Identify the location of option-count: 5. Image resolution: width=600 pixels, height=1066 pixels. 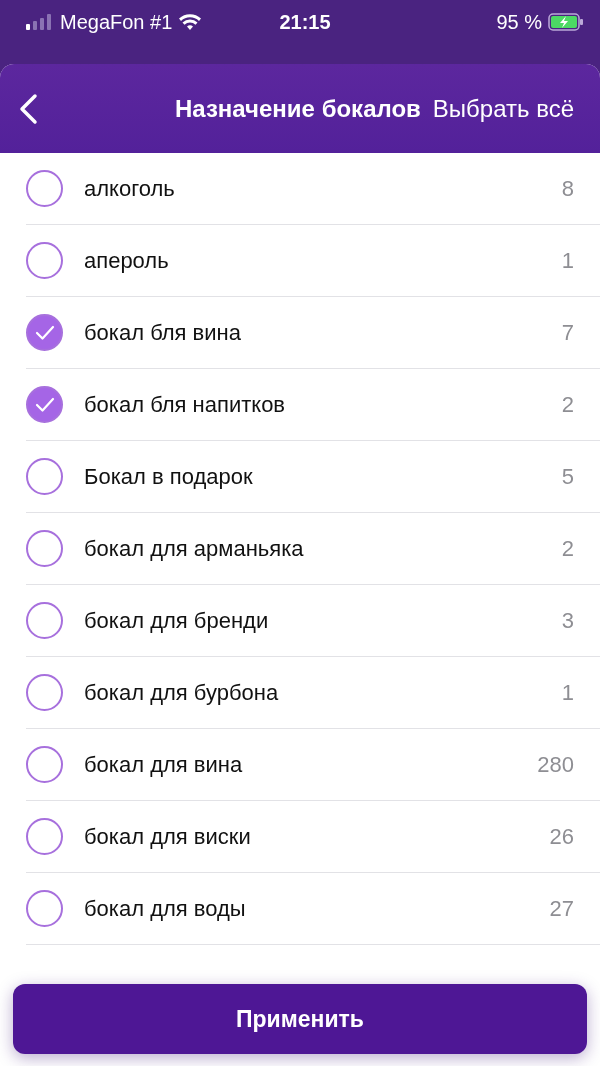
(567, 476).